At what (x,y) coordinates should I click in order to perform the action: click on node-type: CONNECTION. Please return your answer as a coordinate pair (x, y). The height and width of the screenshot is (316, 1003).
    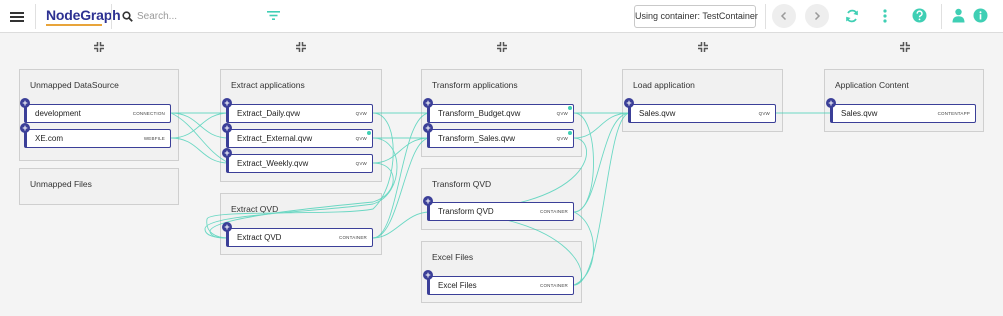
    Looking at the image, I should click on (148, 113).